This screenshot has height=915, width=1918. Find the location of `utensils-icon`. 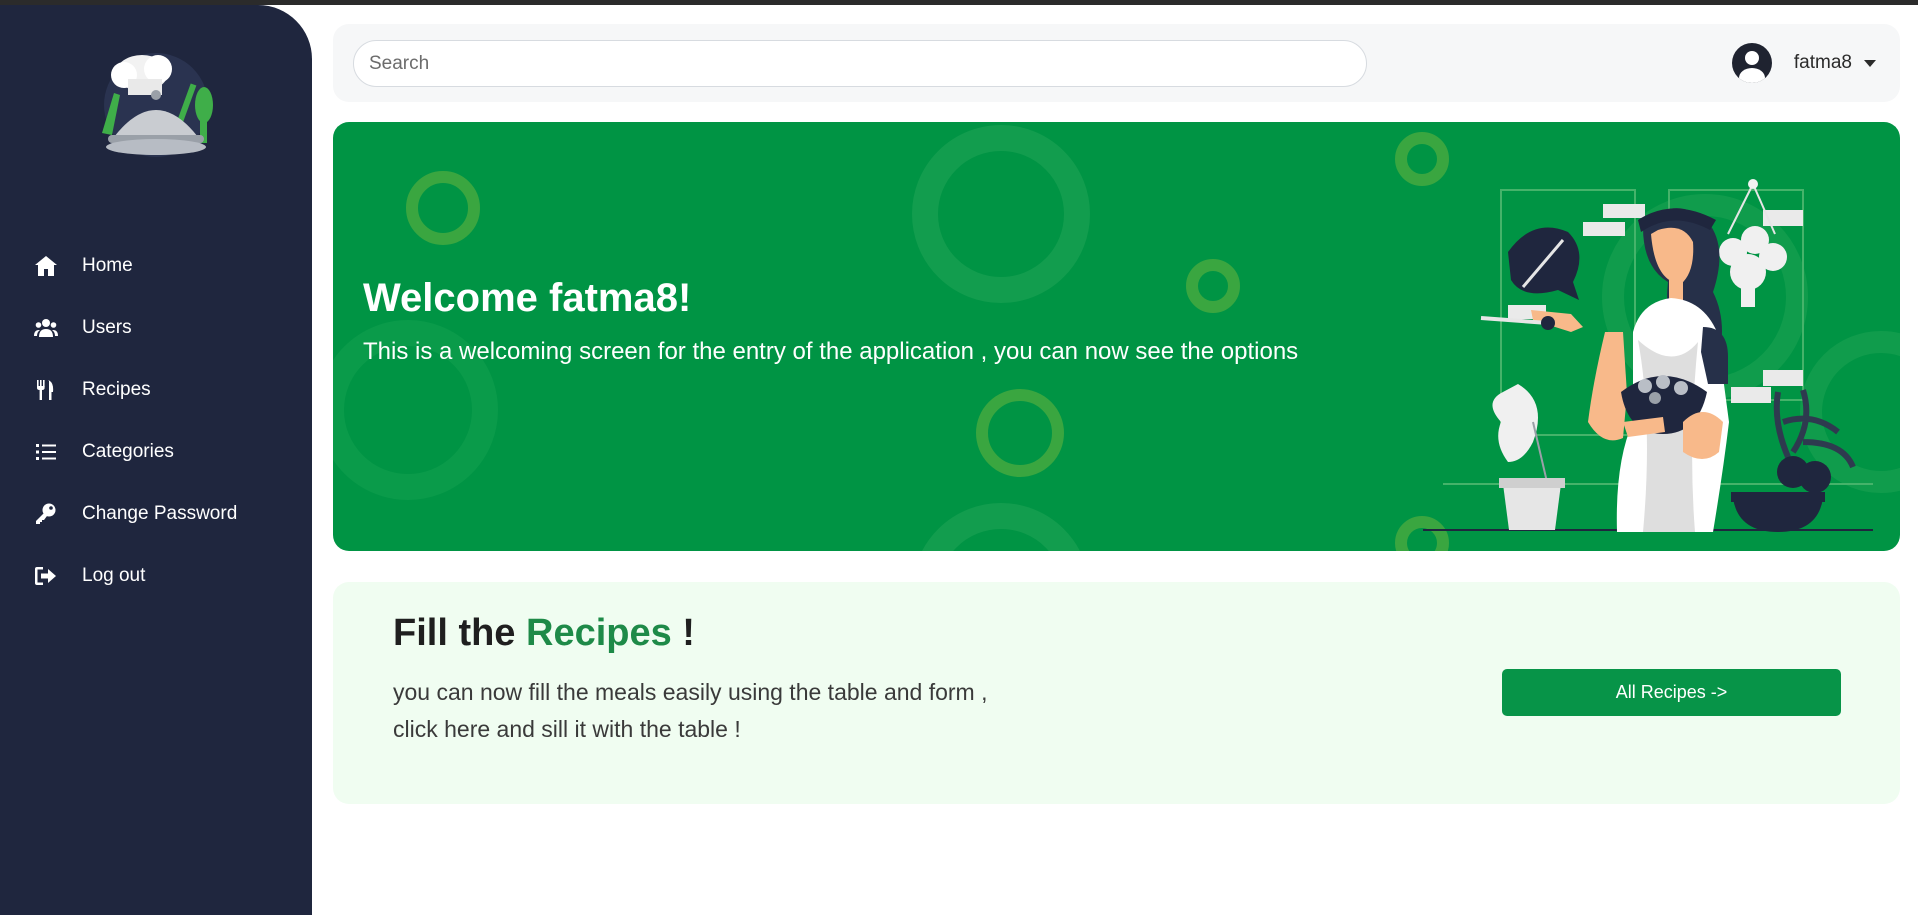

utensils-icon is located at coordinates (48, 390).